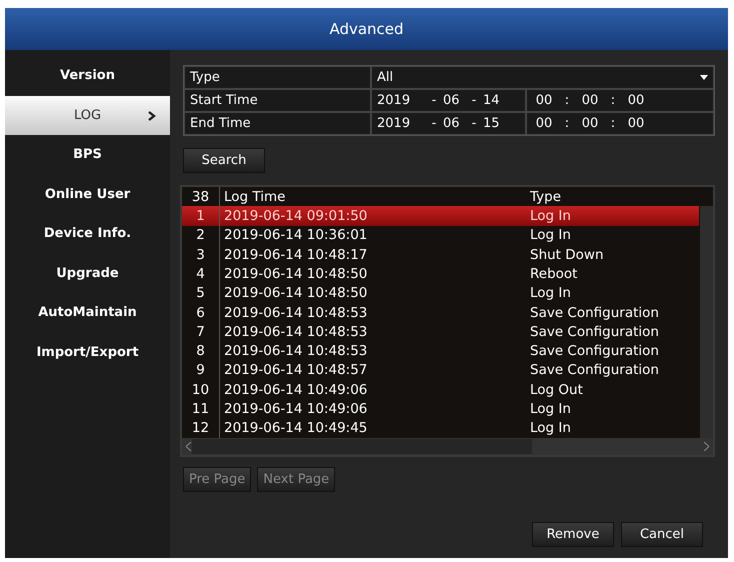 The height and width of the screenshot is (562, 734). I want to click on sidebar-item: BPS, so click(87, 154).